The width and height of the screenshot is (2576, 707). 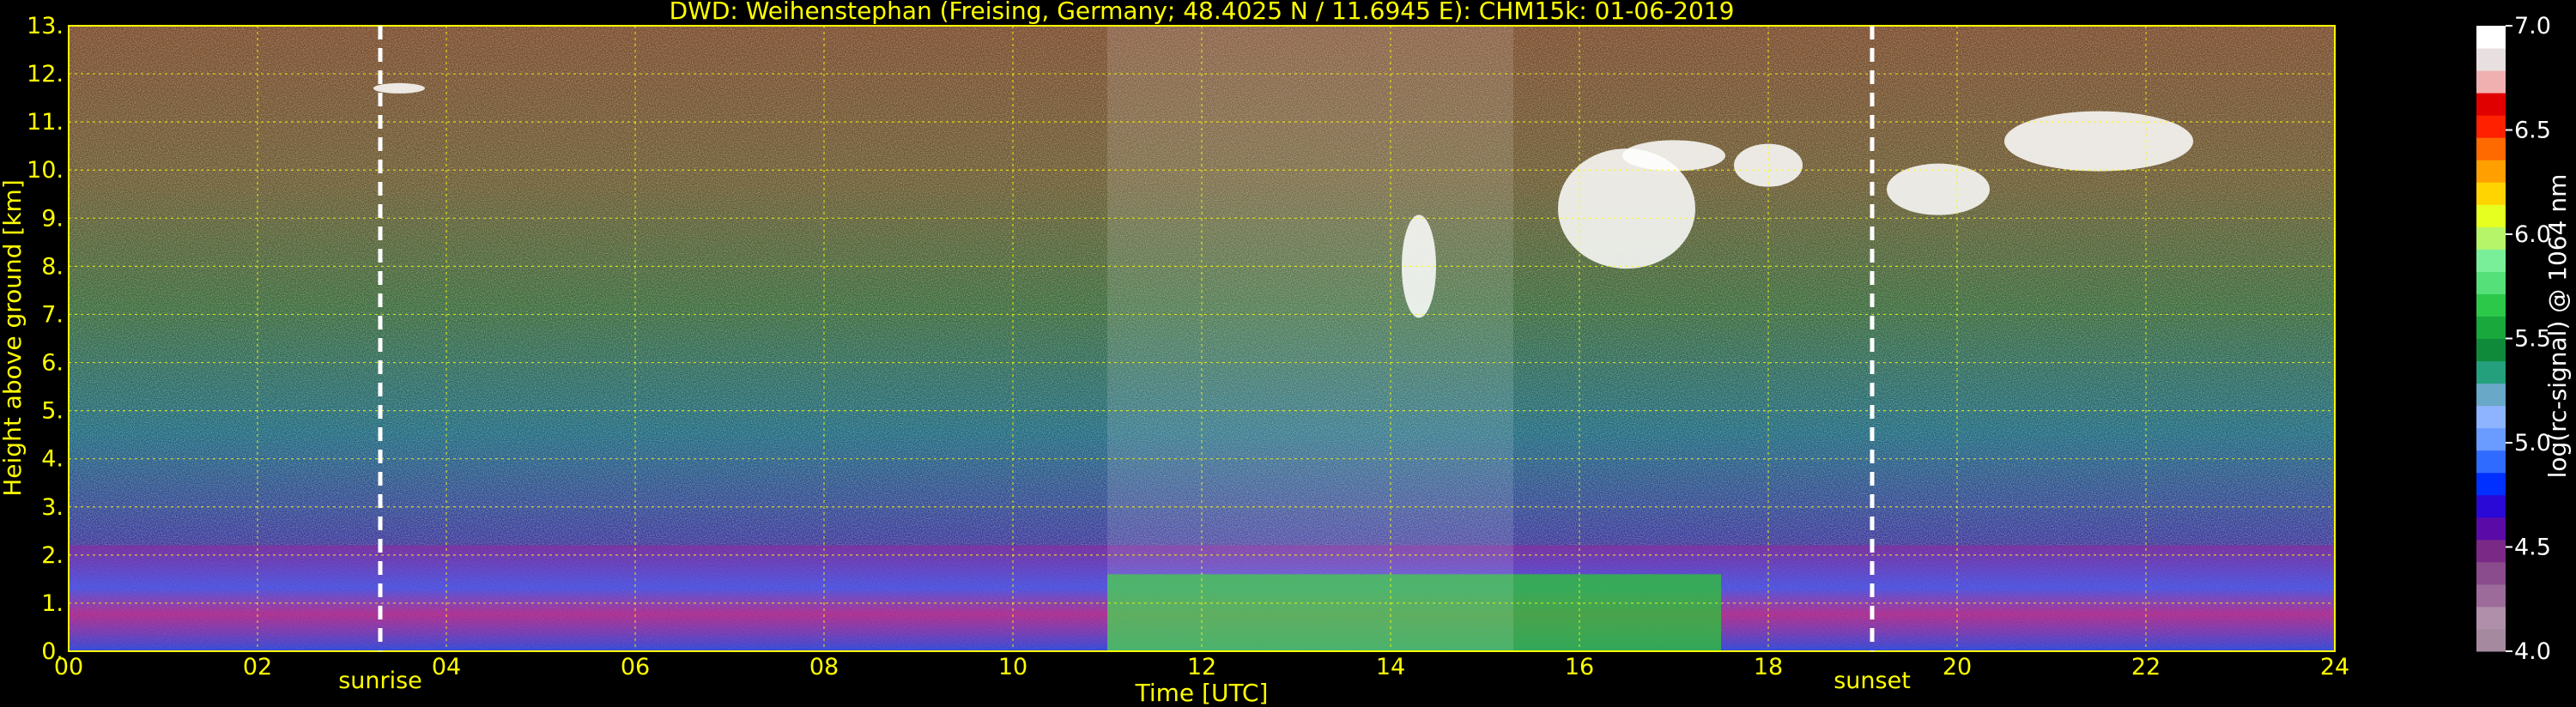 What do you see at coordinates (1201, 667) in the screenshot?
I see `x-tick-label: 12` at bounding box center [1201, 667].